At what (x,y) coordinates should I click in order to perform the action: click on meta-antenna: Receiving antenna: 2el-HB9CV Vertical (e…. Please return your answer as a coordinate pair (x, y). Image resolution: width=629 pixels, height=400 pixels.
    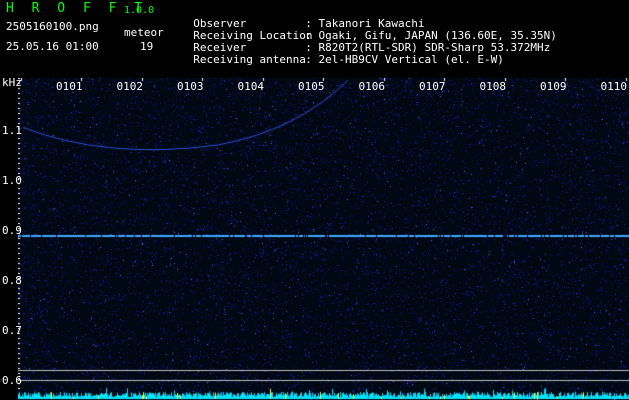
    Looking at the image, I should click on (342, 53).